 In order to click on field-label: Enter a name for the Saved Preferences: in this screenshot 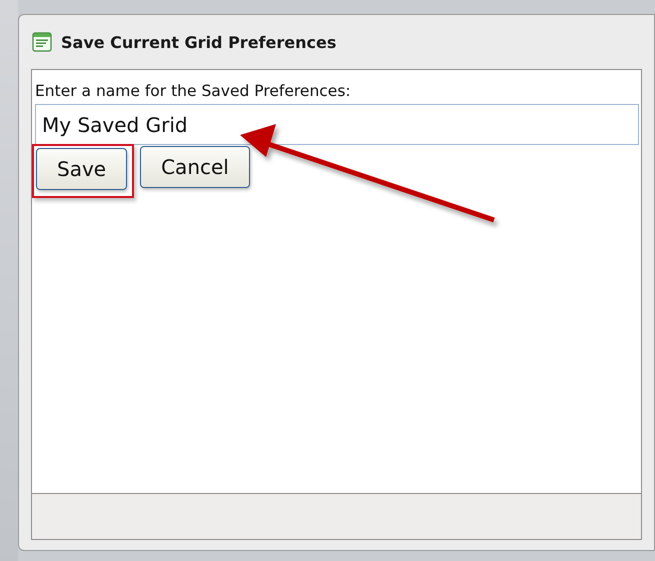, I will do `click(193, 91)`.